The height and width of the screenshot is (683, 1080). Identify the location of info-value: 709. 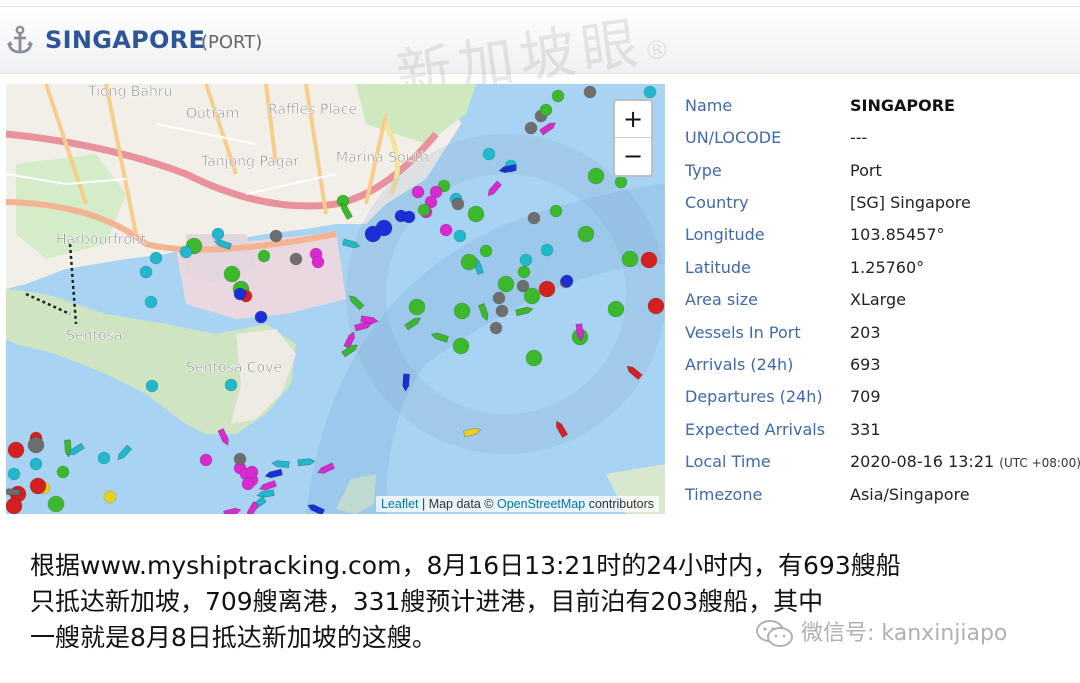
(865, 396).